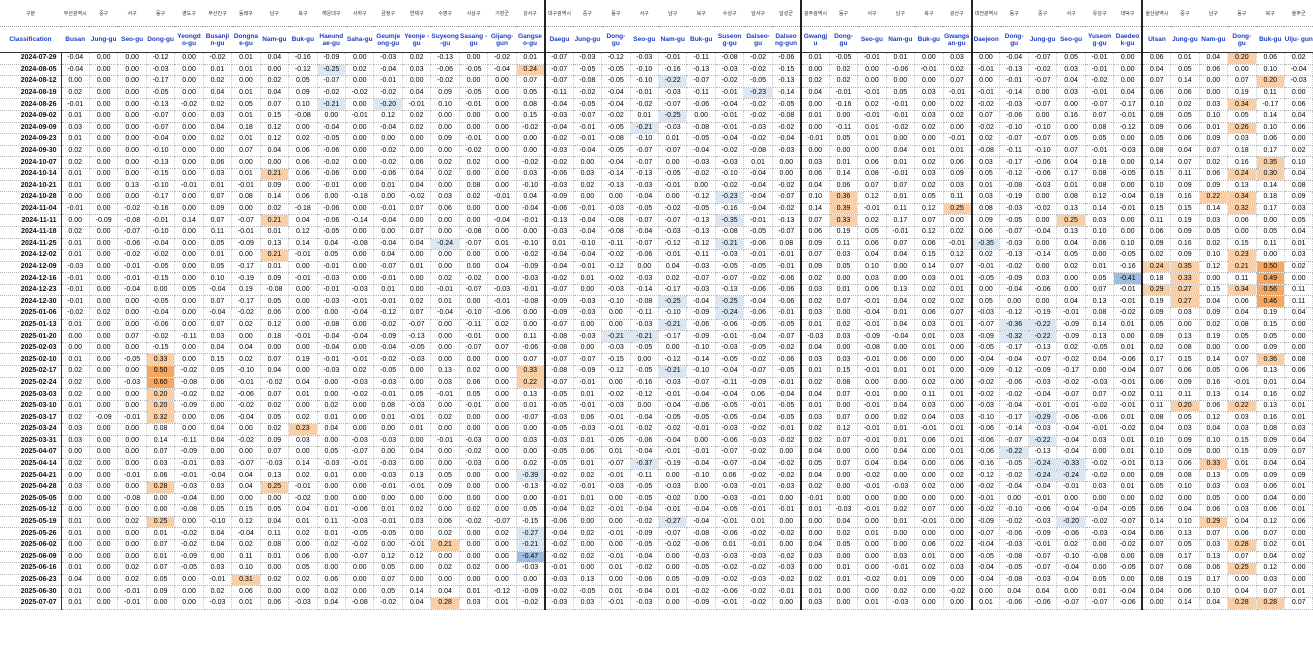  Describe the element at coordinates (1071, 336) in the screenshot. I see `table-cell: -0.09` at that location.